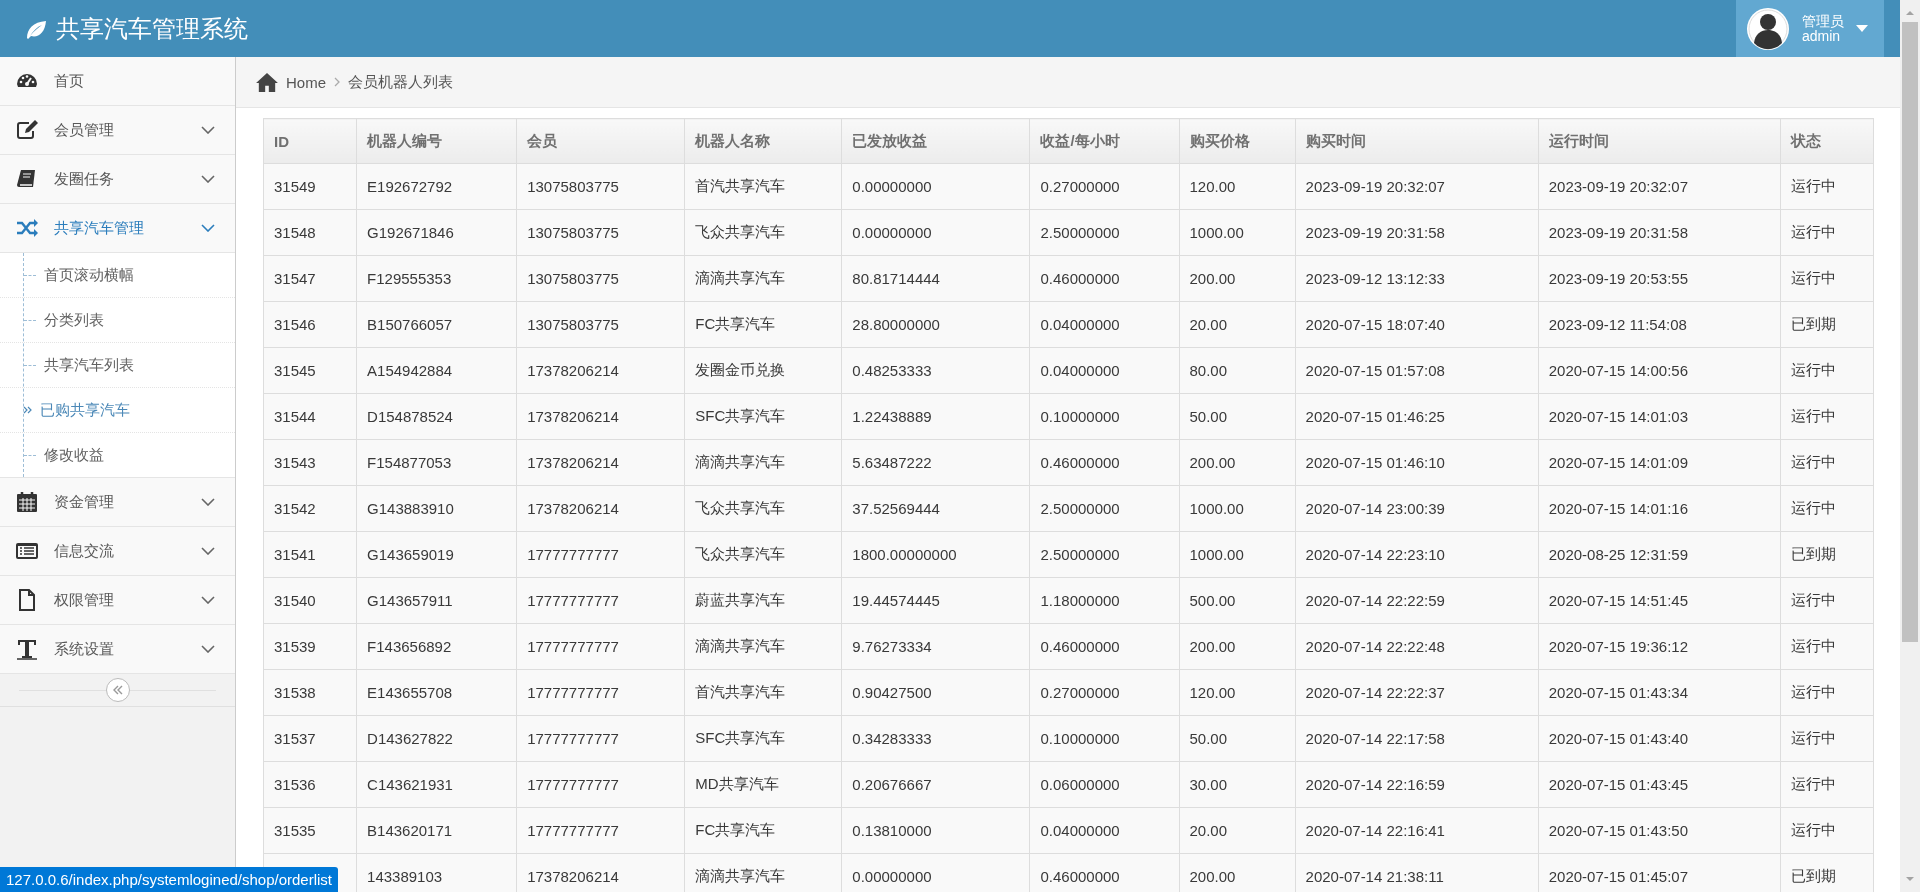 The image size is (1920, 892). I want to click on table-cell: G143659019, so click(436, 554).